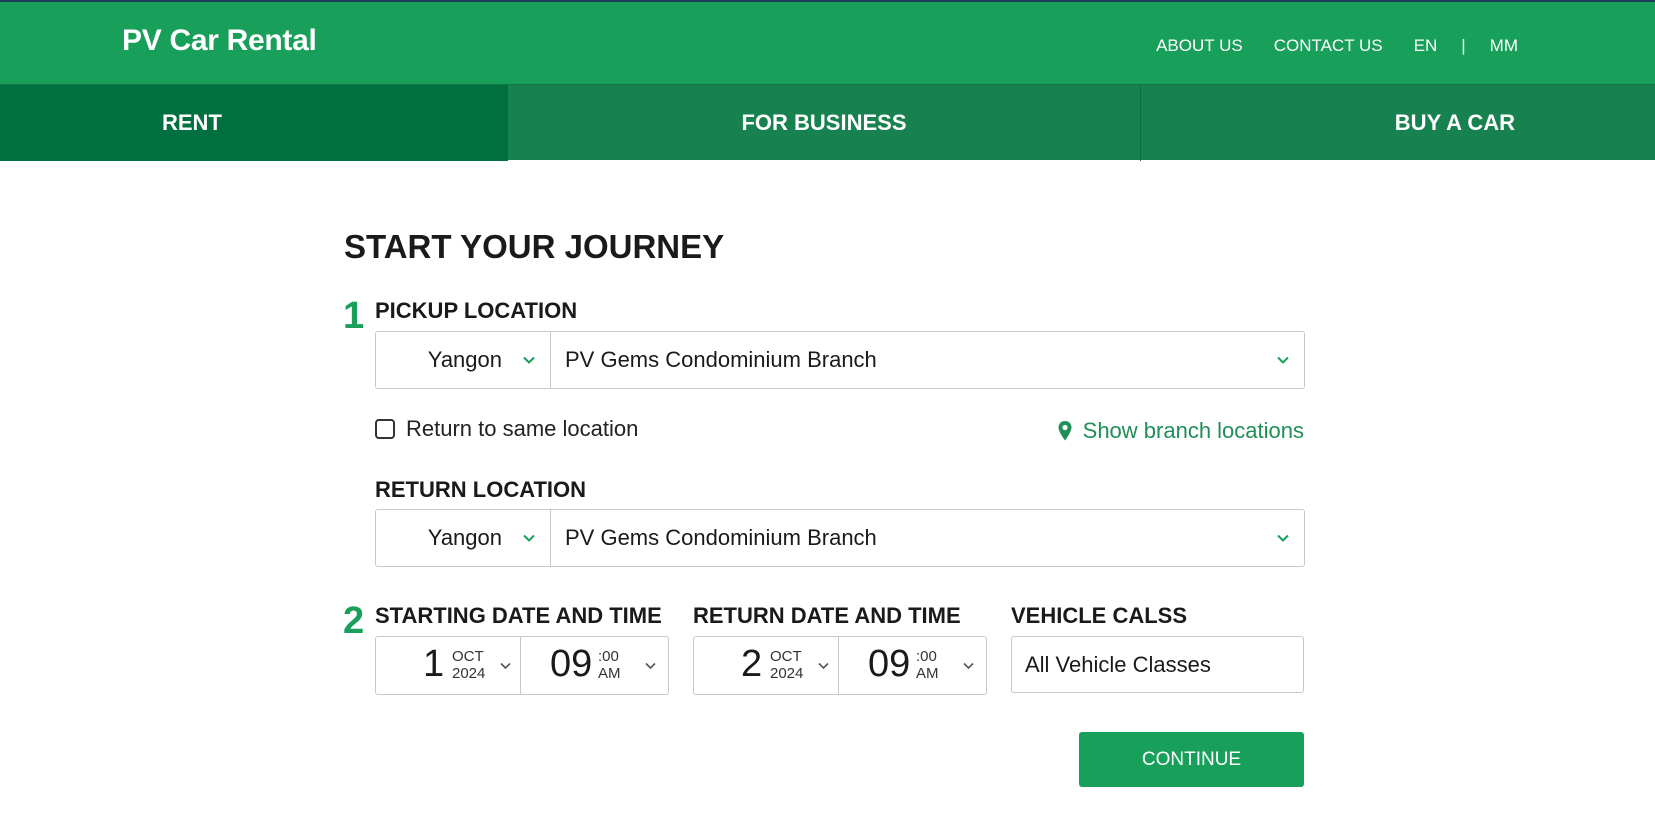 This screenshot has height=828, width=1655. What do you see at coordinates (927, 673) in the screenshot?
I see `return-ampm: AM` at bounding box center [927, 673].